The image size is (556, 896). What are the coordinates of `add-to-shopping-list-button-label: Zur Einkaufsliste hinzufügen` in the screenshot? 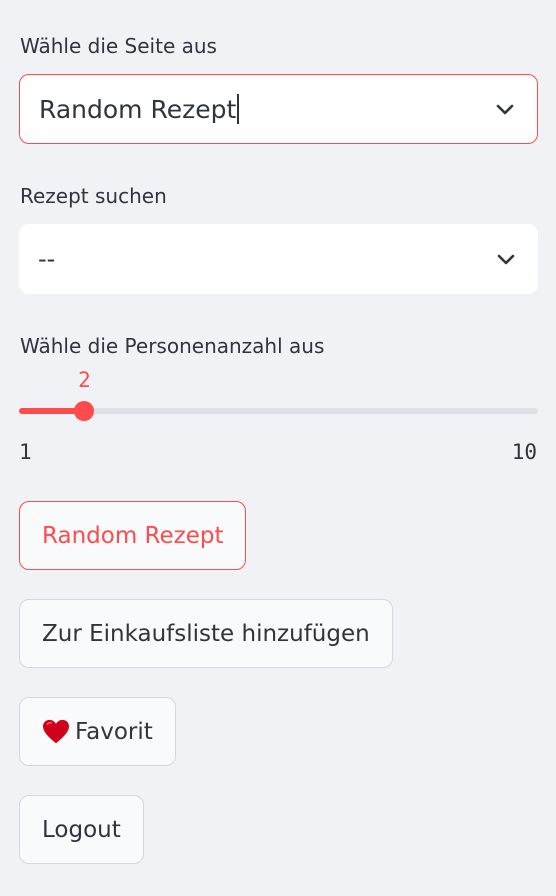 It's located at (206, 633).